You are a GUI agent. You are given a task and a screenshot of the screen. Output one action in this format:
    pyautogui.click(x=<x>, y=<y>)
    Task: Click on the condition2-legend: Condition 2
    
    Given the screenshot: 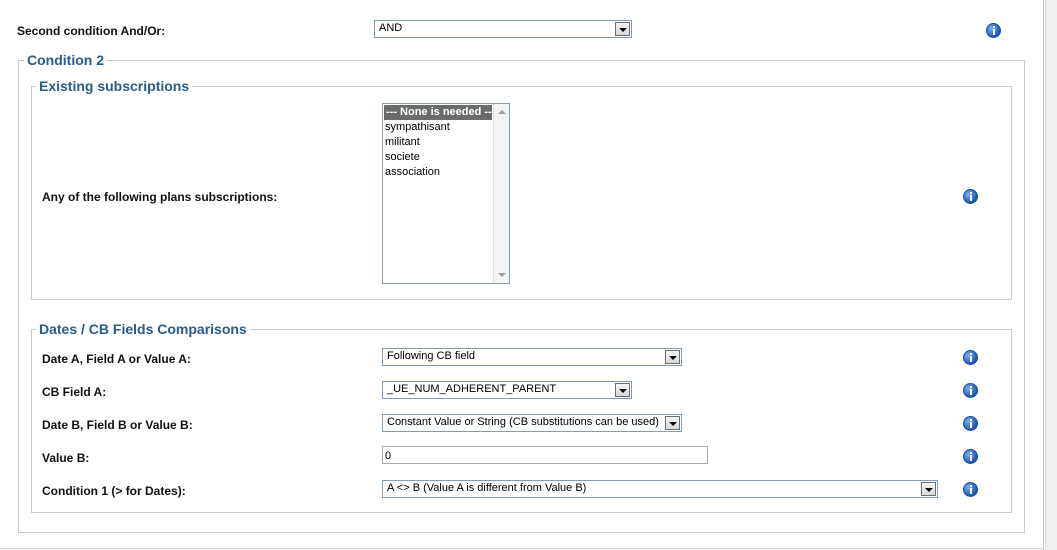 What is the action you would take?
    pyautogui.click(x=65, y=60)
    